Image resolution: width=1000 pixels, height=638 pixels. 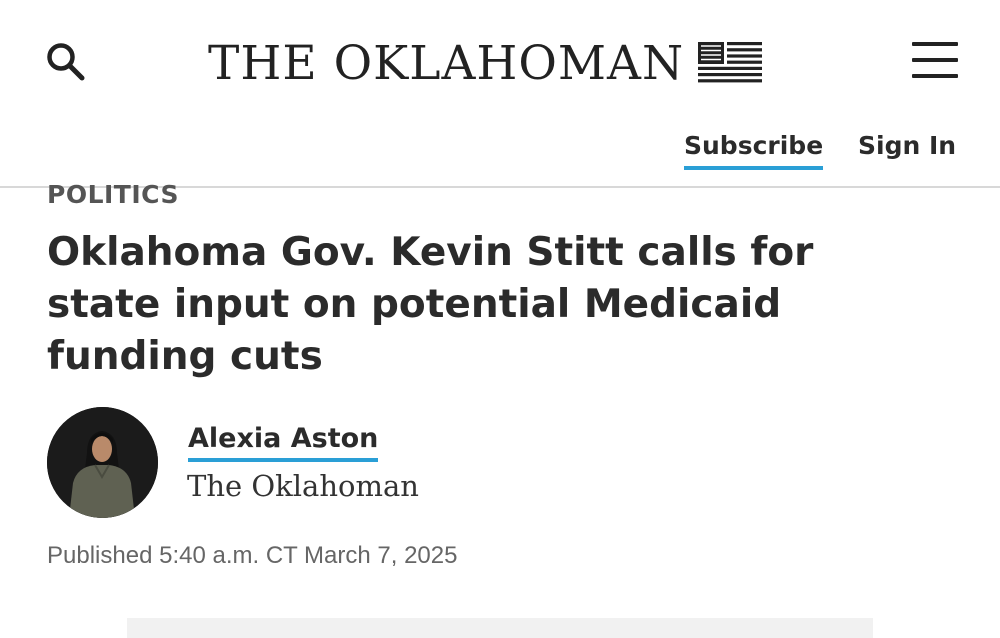 I want to click on publish-timestamp: Published 5:40 a.m. CT March 7, 2025, so click(x=252, y=556).